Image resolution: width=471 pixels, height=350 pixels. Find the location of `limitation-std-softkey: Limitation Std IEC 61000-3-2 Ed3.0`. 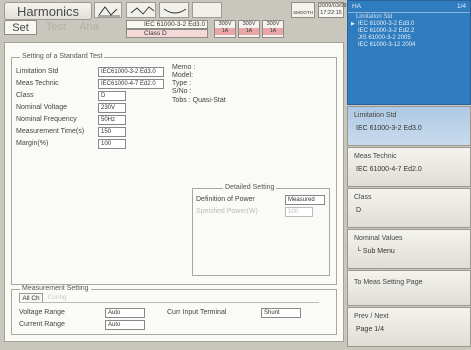

limitation-std-softkey: Limitation Std IEC 61000-3-2 Ed3.0 is located at coordinates (409, 126).